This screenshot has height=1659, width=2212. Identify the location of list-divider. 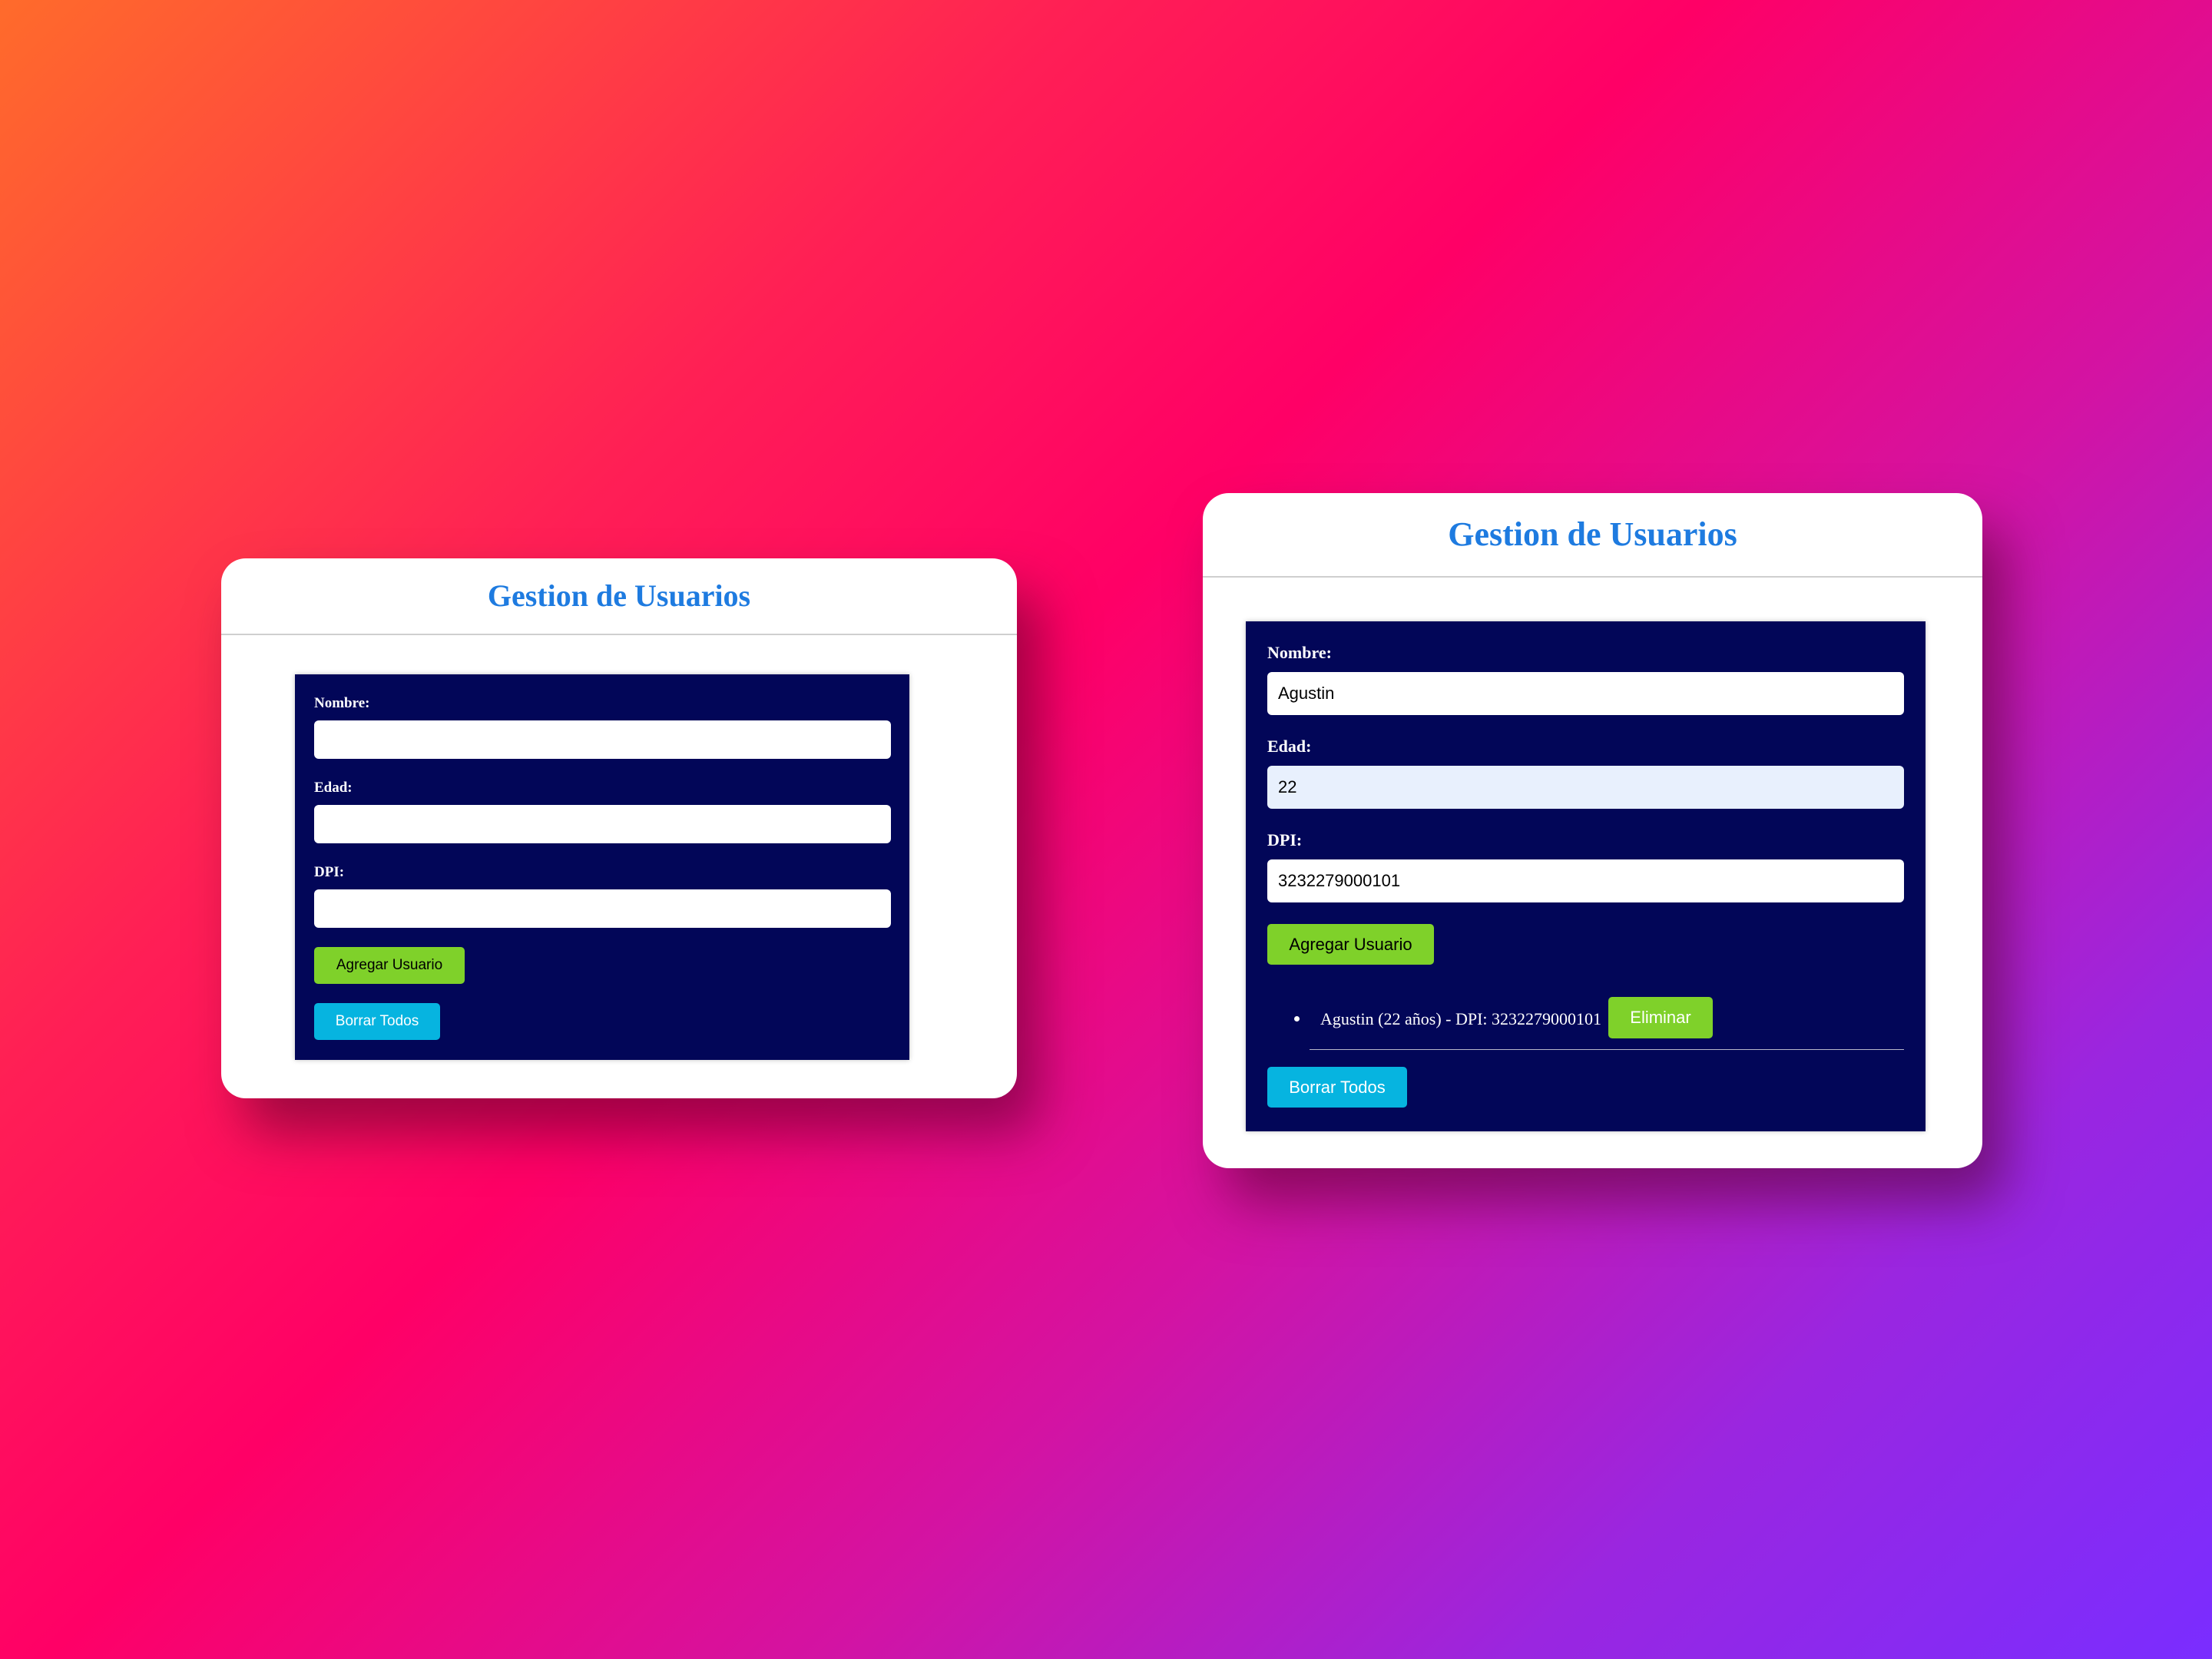
(1607, 1050).